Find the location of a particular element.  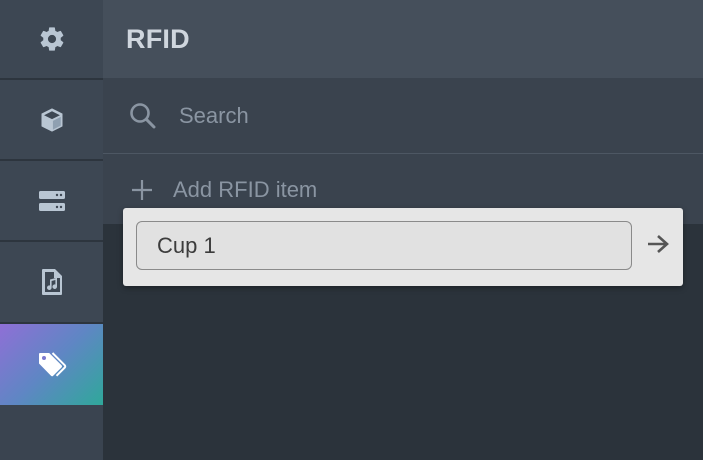

page-title: RFID is located at coordinates (158, 38).